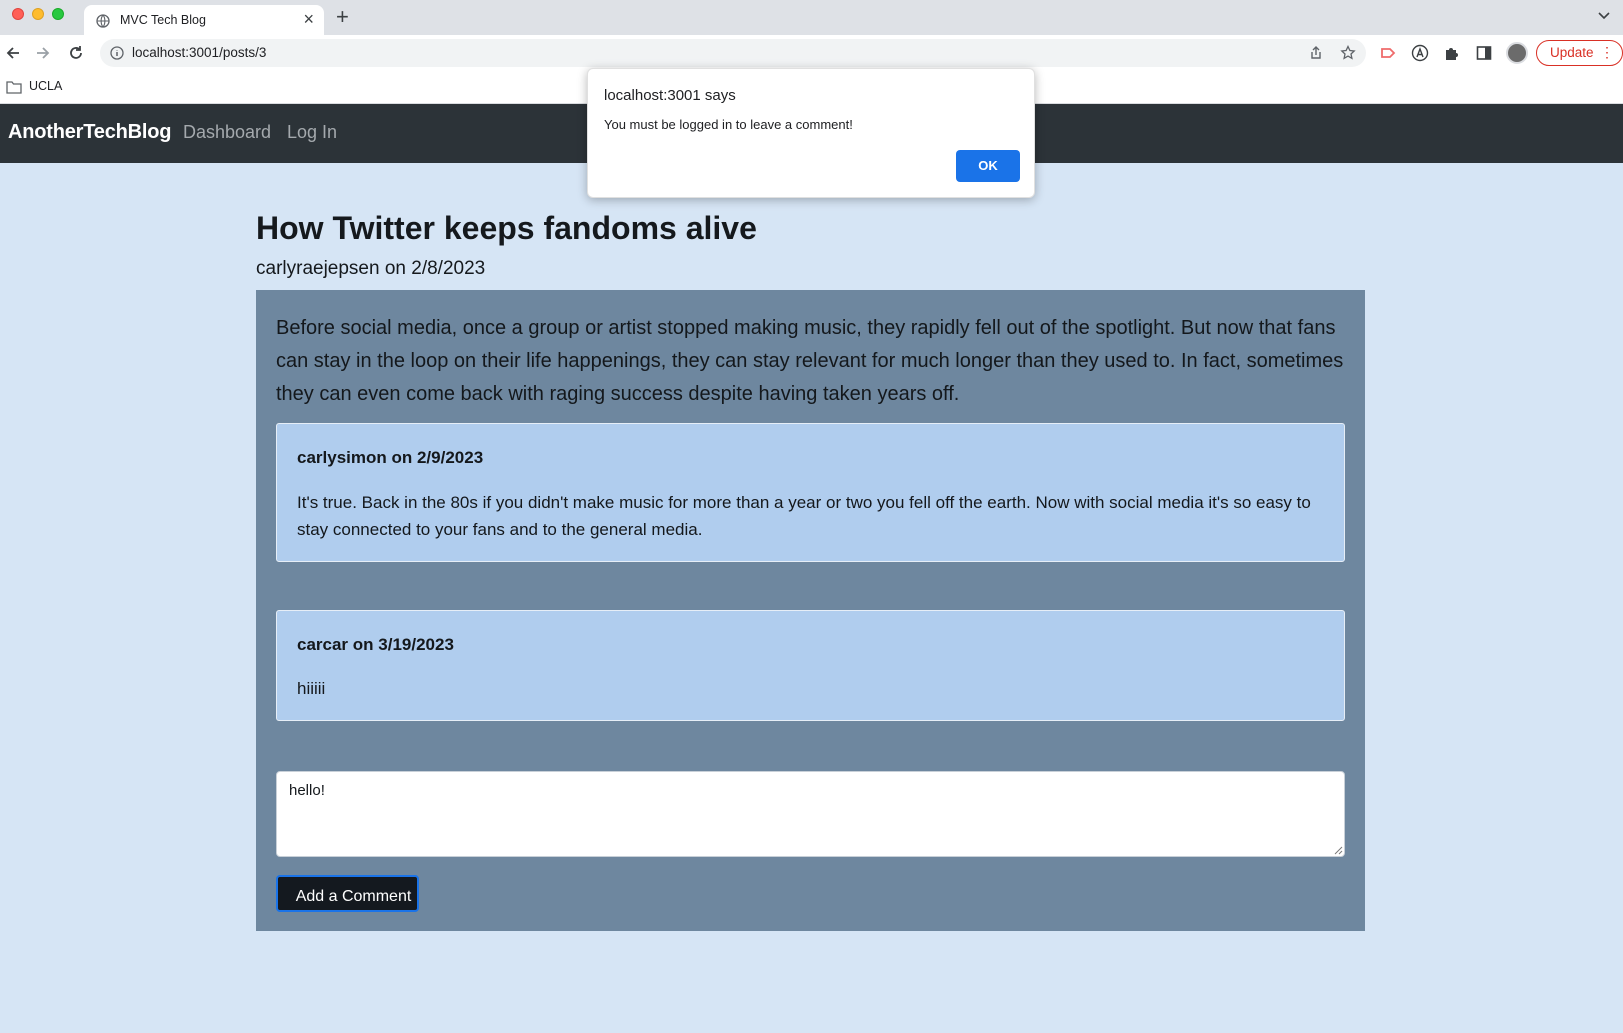  I want to click on accessibility-extension-icon, so click(1420, 53).